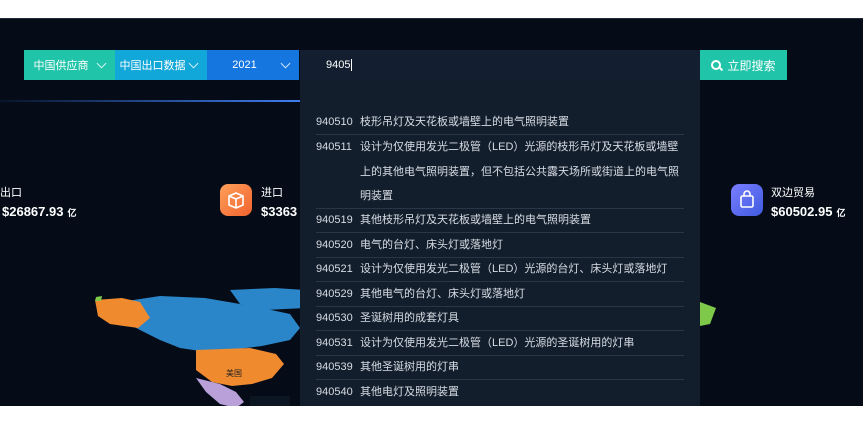  What do you see at coordinates (500, 367) in the screenshot?
I see `suggestion-item: 940539 其他圣诞树用的灯串` at bounding box center [500, 367].